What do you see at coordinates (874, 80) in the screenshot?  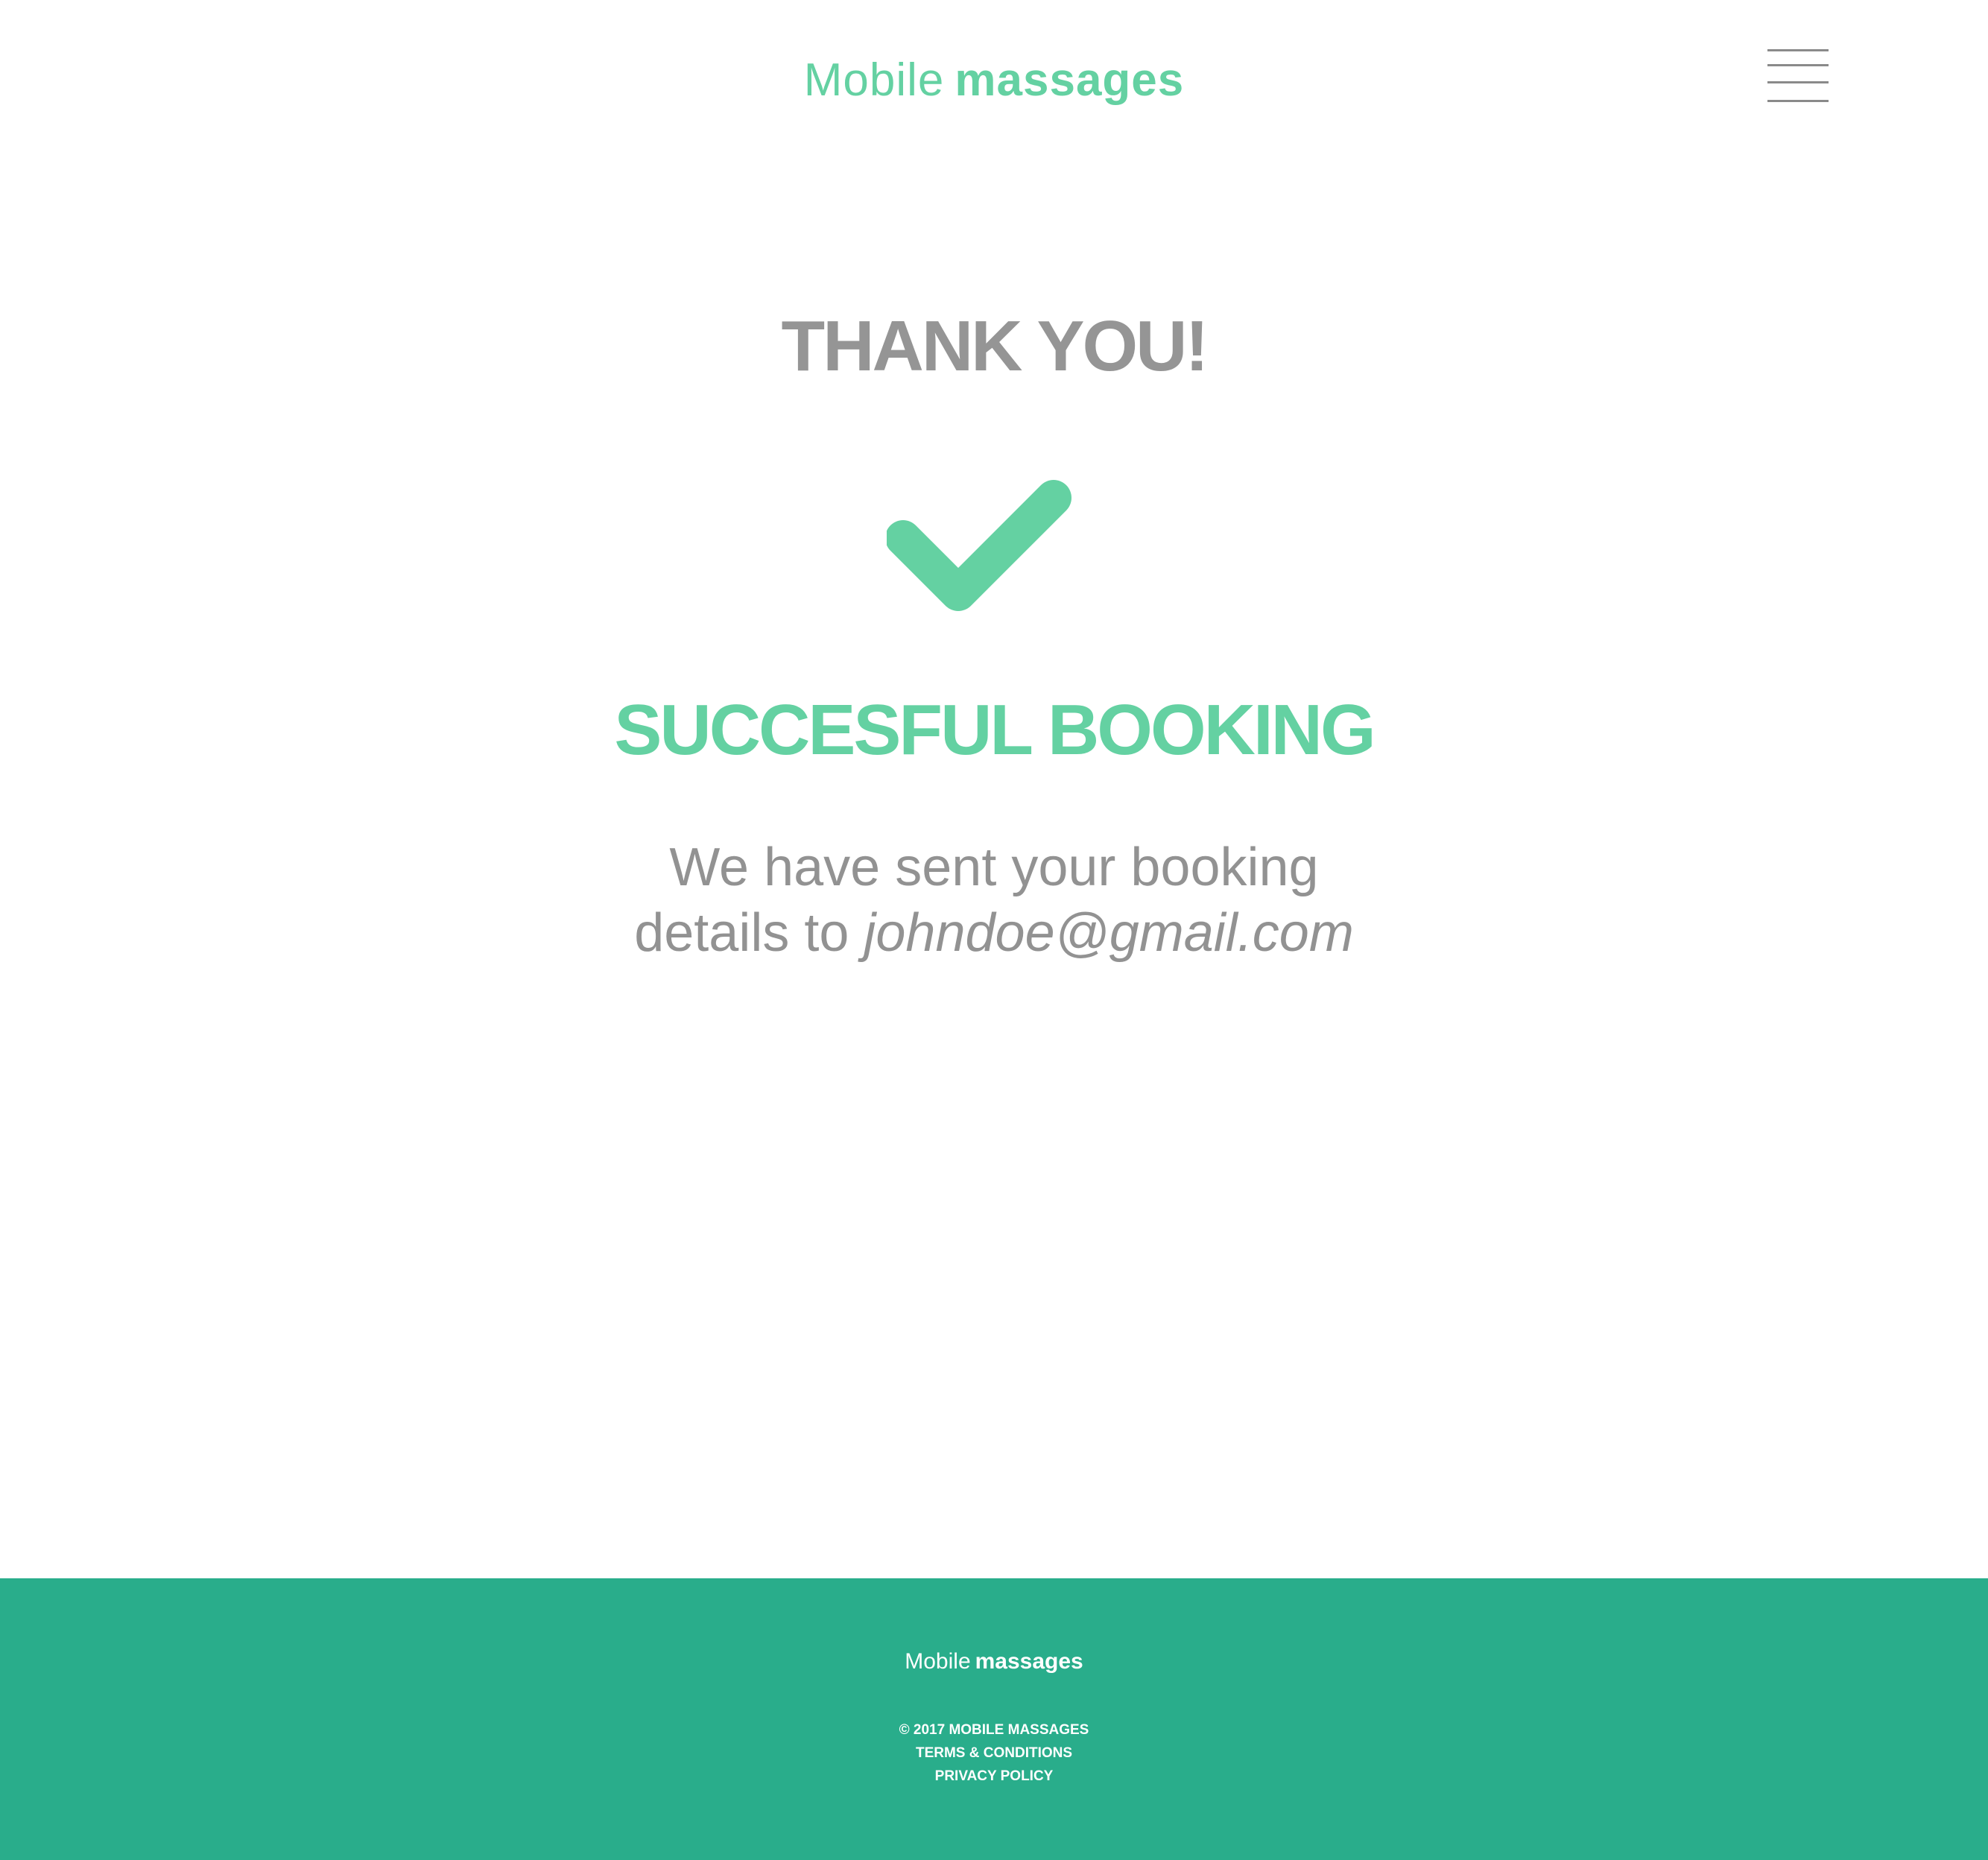 I see `brand-logo-light: Mobile` at bounding box center [874, 80].